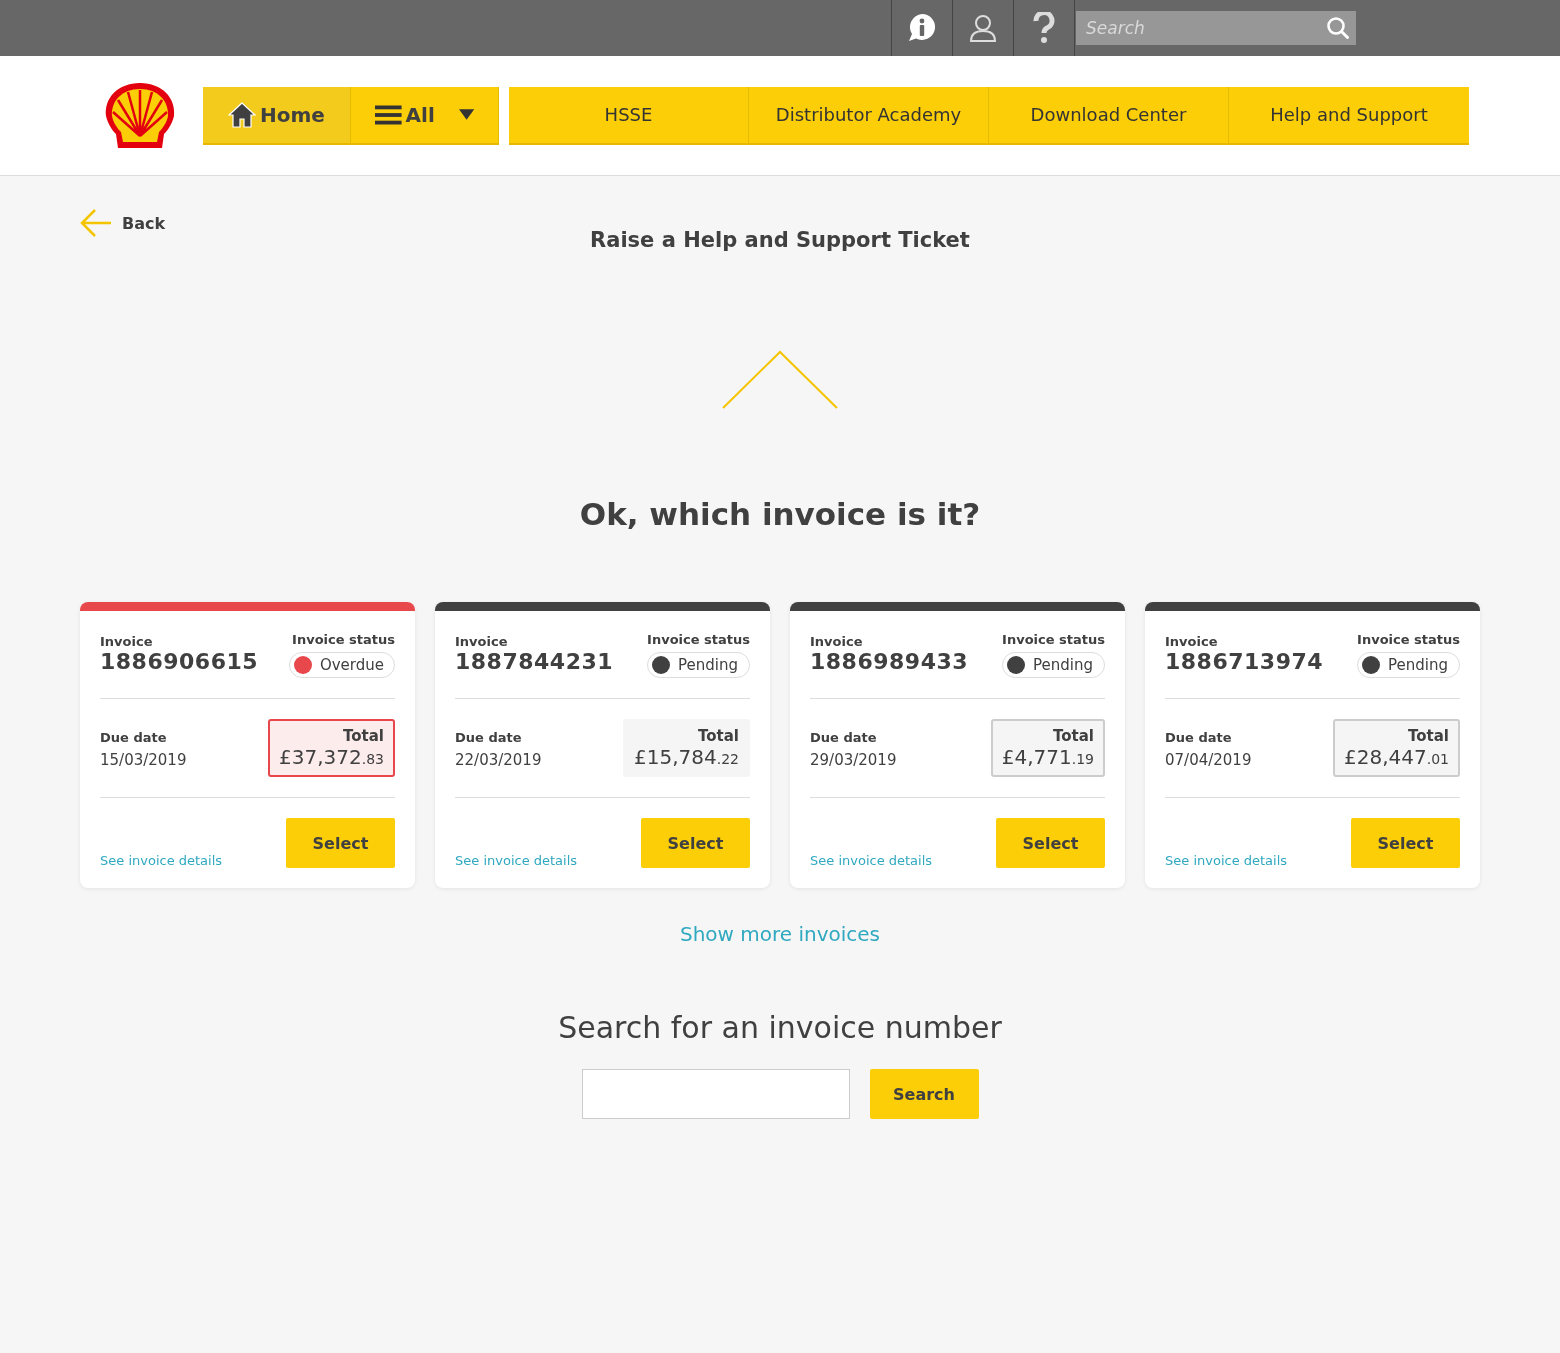 The image size is (1560, 1353). I want to click on invoice-number-field, so click(715, 1094).